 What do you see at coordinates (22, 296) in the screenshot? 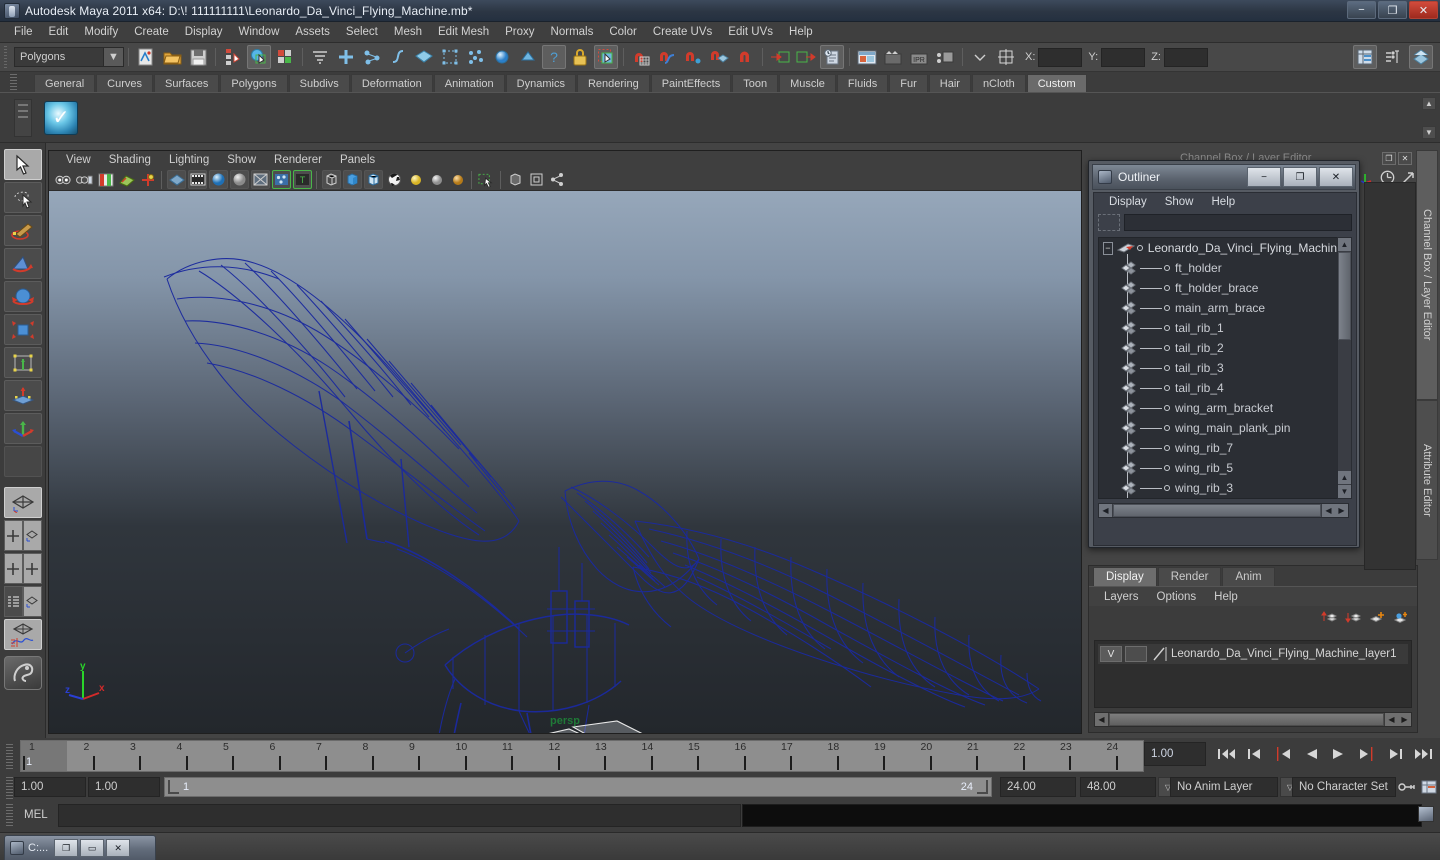
I see `rotate-tool` at bounding box center [22, 296].